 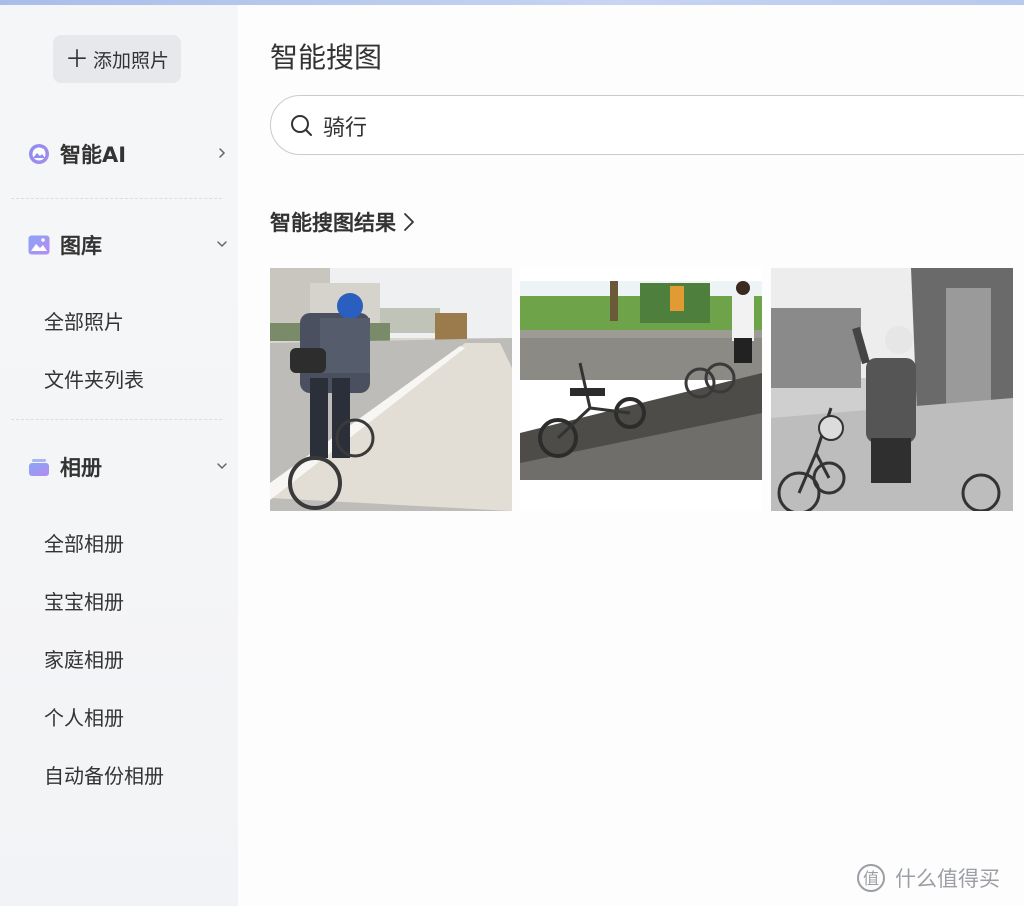 I want to click on results-title-label: 智能搜图结果, so click(x=333, y=223).